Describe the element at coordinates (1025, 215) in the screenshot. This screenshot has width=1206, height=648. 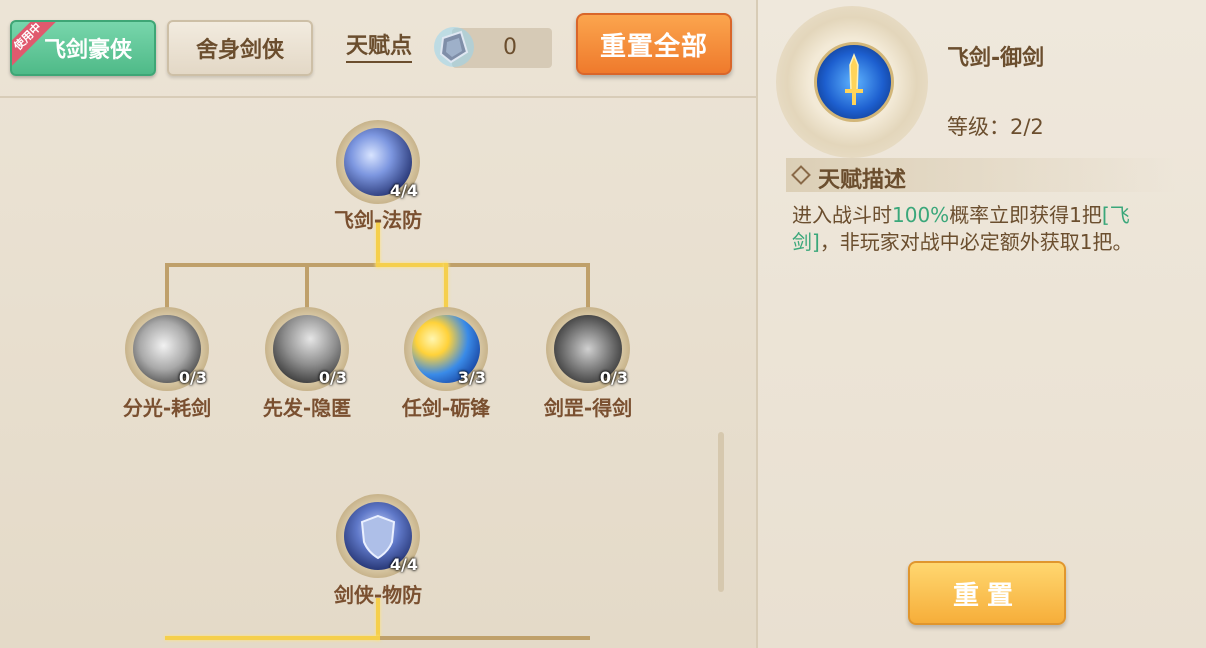
I see `desc-part: 概率立即获得1把` at that location.